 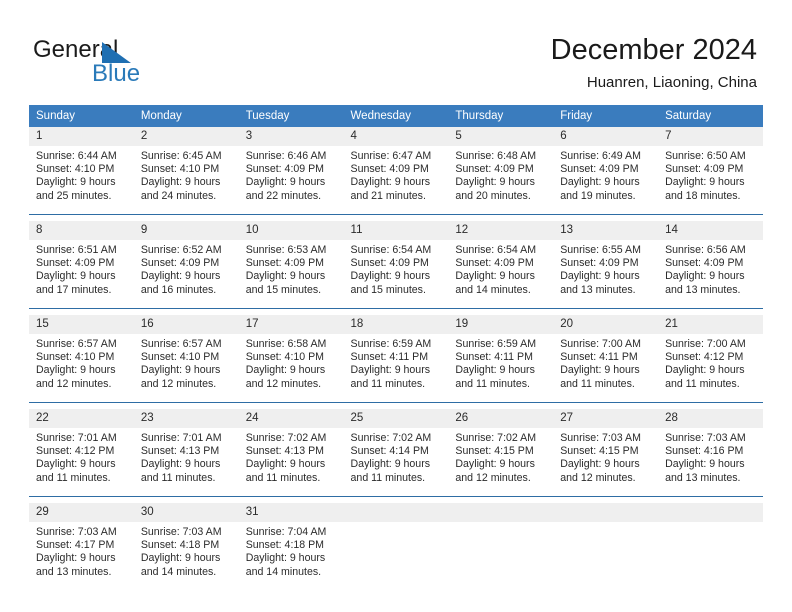 What do you see at coordinates (81, 418) in the screenshot?
I see `day-number: 22` at bounding box center [81, 418].